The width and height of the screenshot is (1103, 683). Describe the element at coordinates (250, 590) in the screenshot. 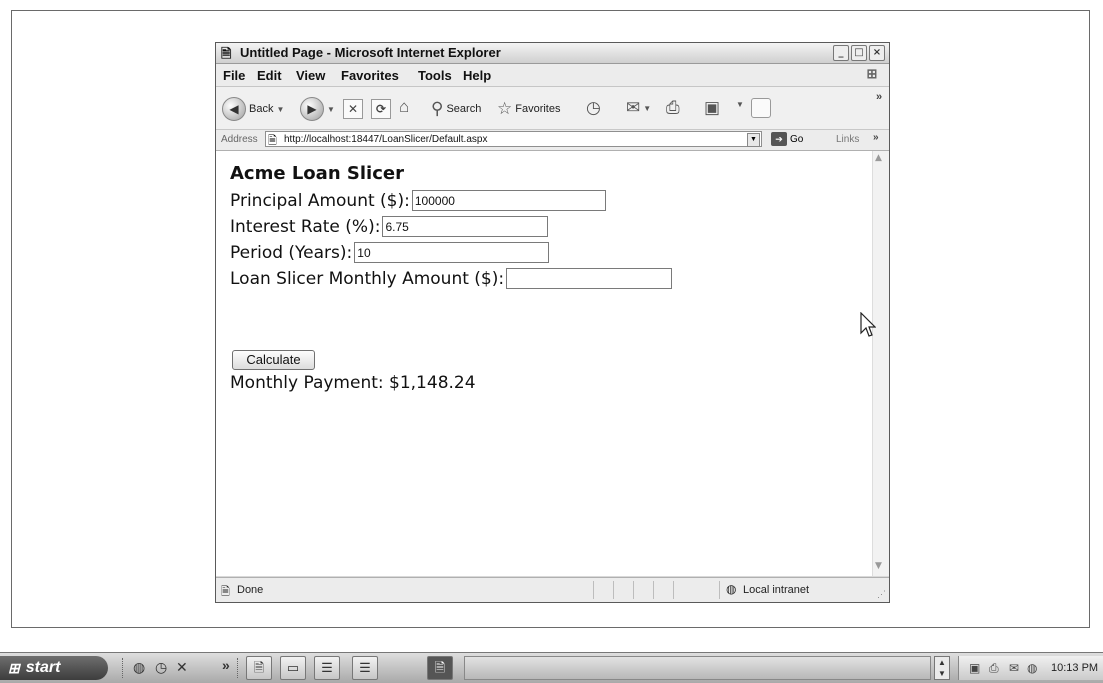

I see `status-text: Done` at that location.